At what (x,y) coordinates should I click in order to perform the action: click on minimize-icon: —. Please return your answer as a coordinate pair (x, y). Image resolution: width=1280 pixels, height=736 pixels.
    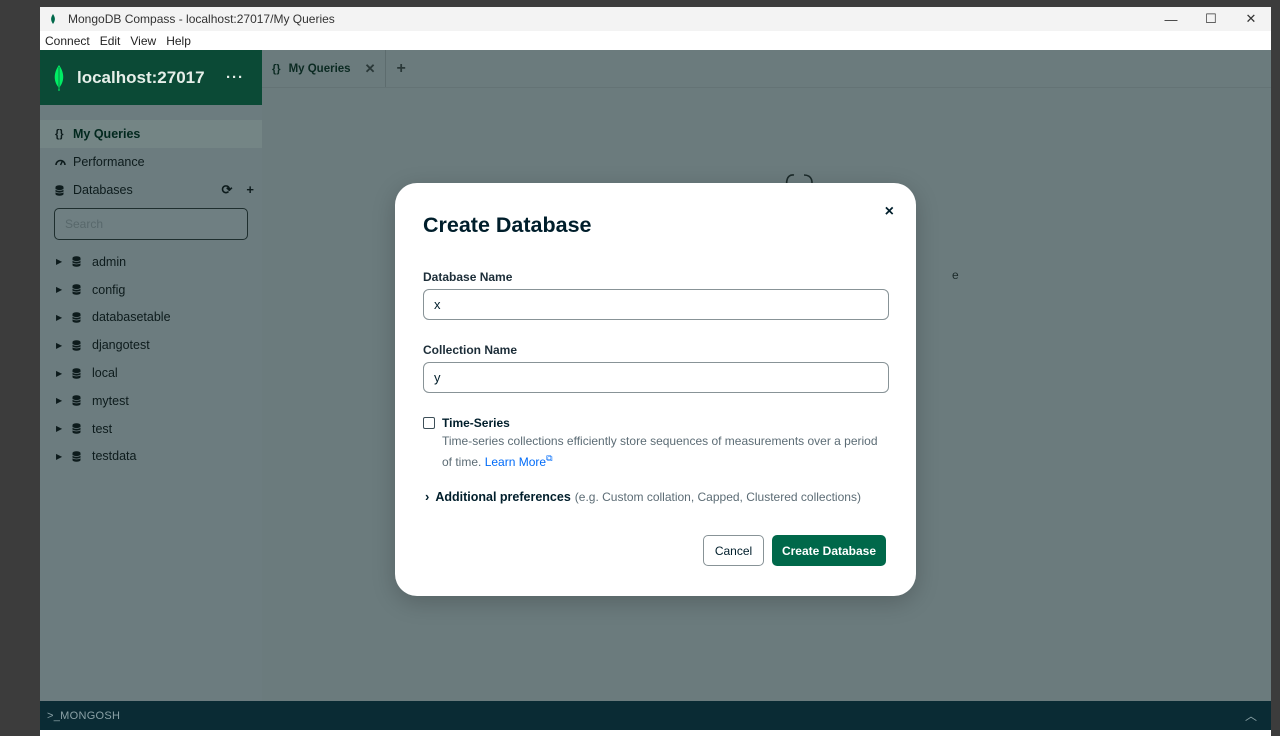
    Looking at the image, I should click on (1171, 19).